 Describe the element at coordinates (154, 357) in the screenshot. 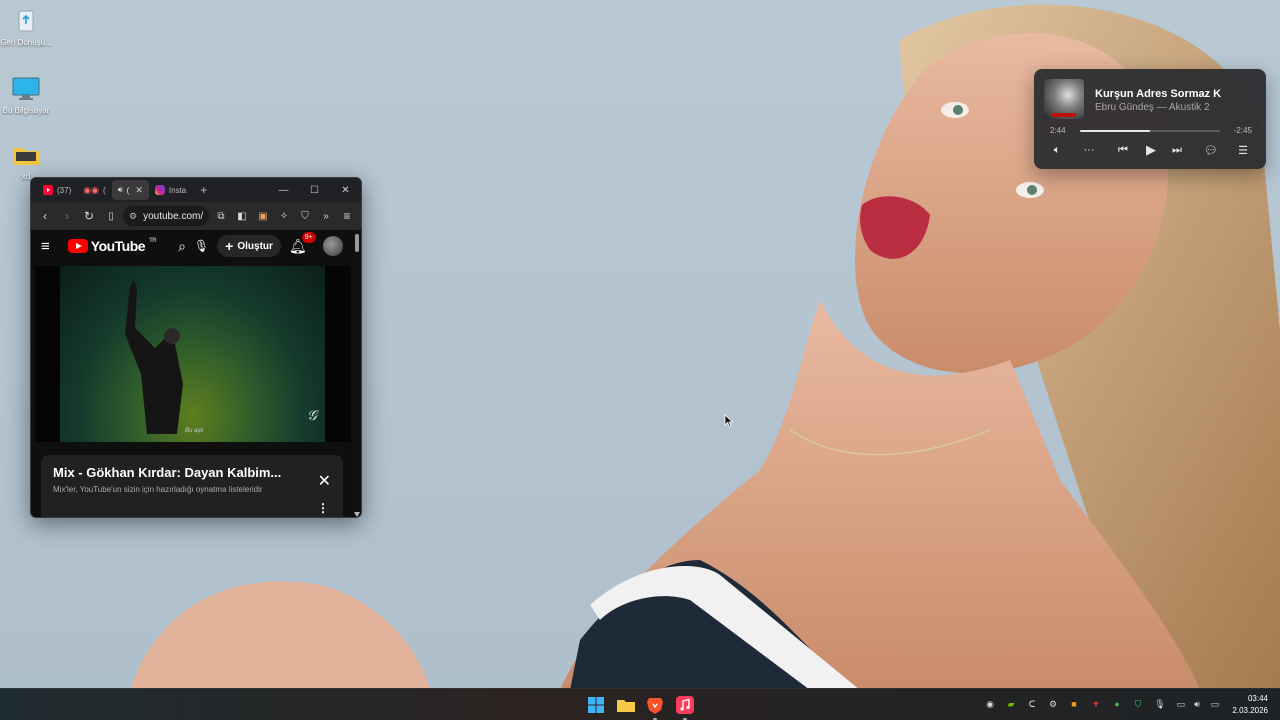

I see `video-performer-silhouette` at that location.